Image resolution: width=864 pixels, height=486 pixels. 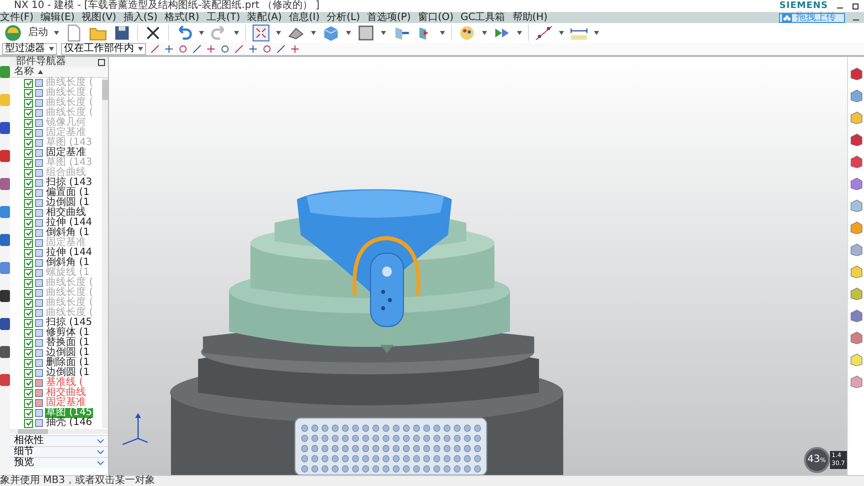 I want to click on plus-icon, so click(x=267, y=49).